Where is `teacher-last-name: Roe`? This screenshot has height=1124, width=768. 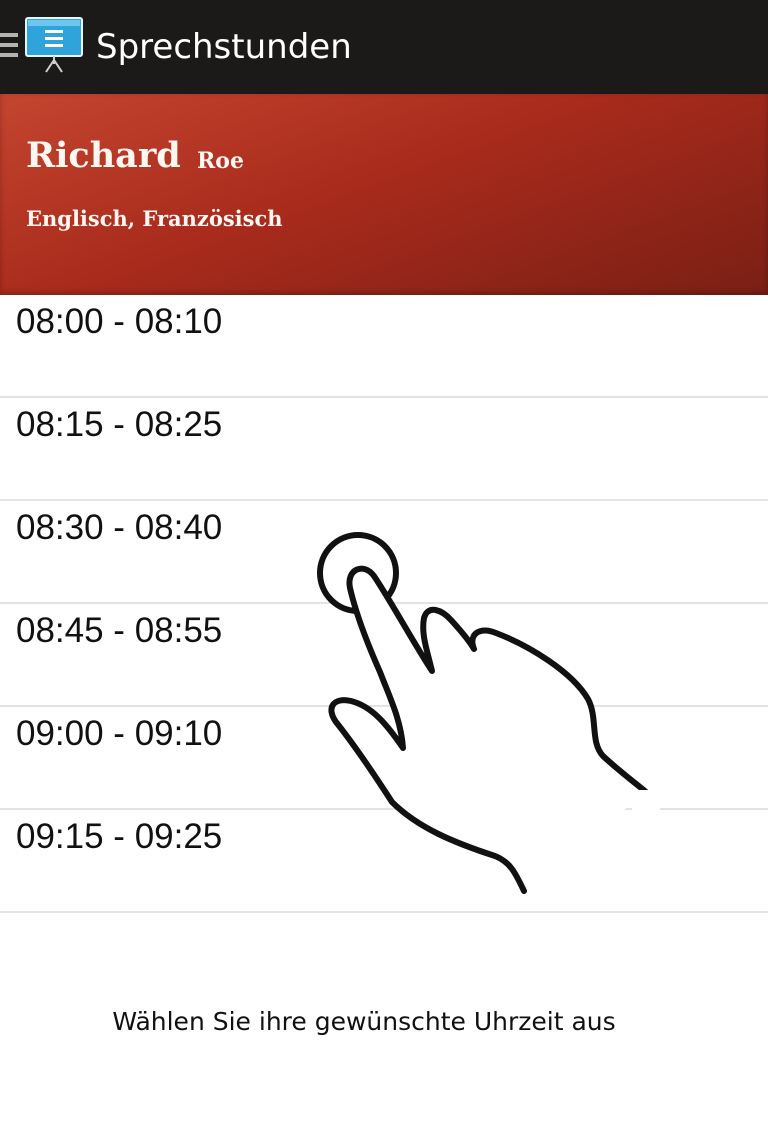
teacher-last-name: Roe is located at coordinates (220, 161).